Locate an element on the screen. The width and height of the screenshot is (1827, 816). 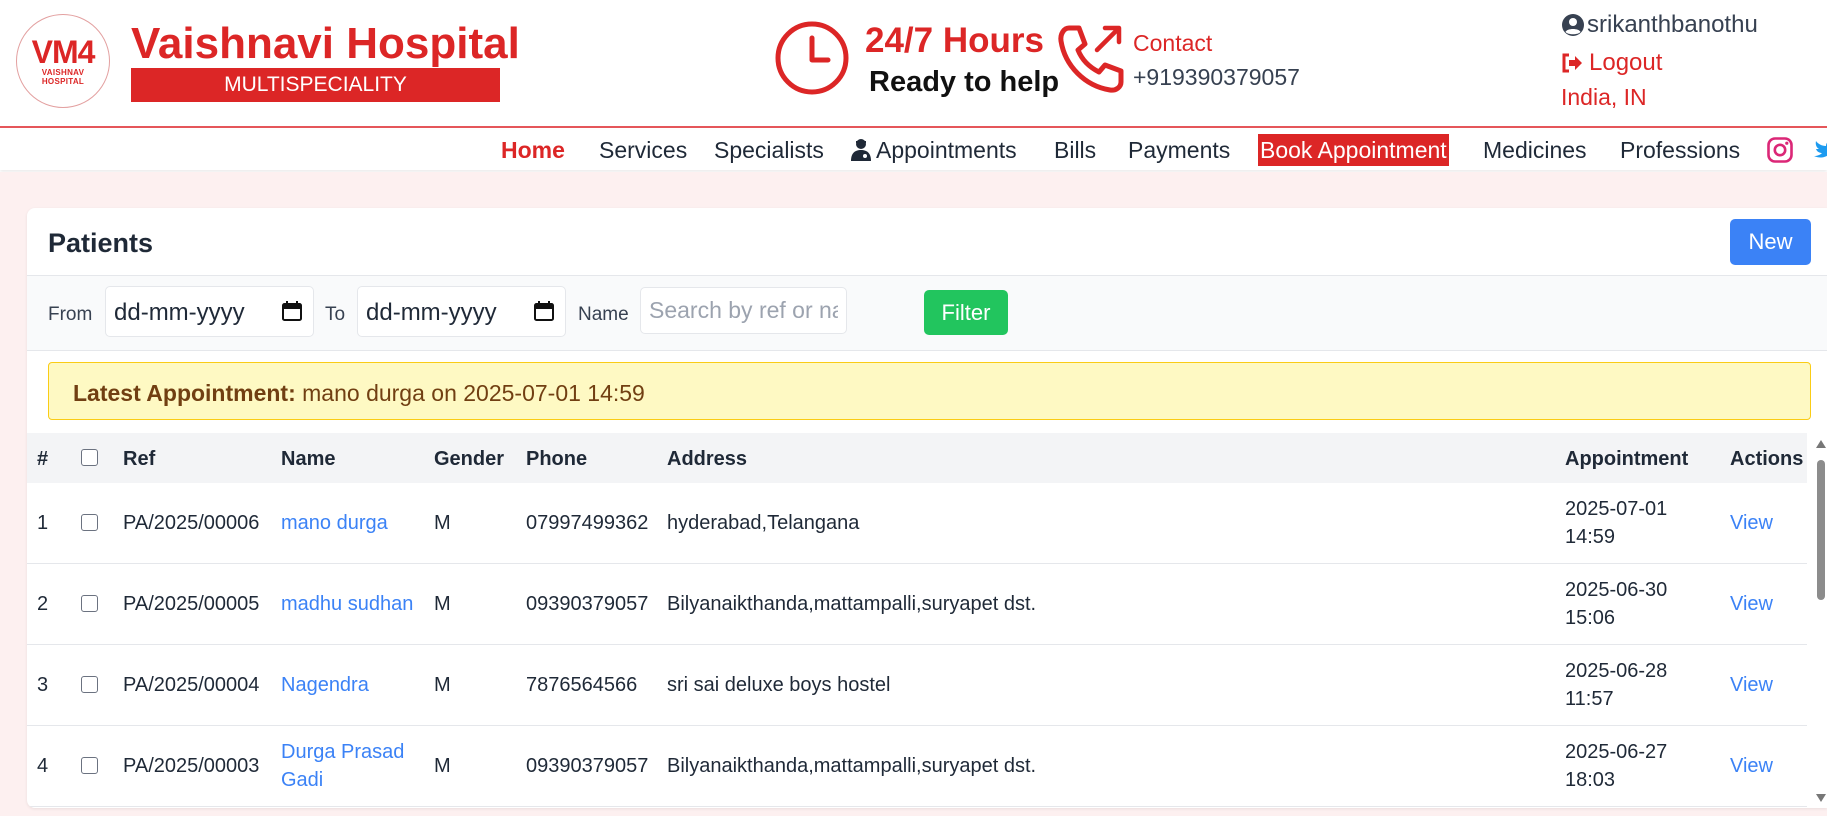
twitter-icon is located at coordinates (1819, 150).